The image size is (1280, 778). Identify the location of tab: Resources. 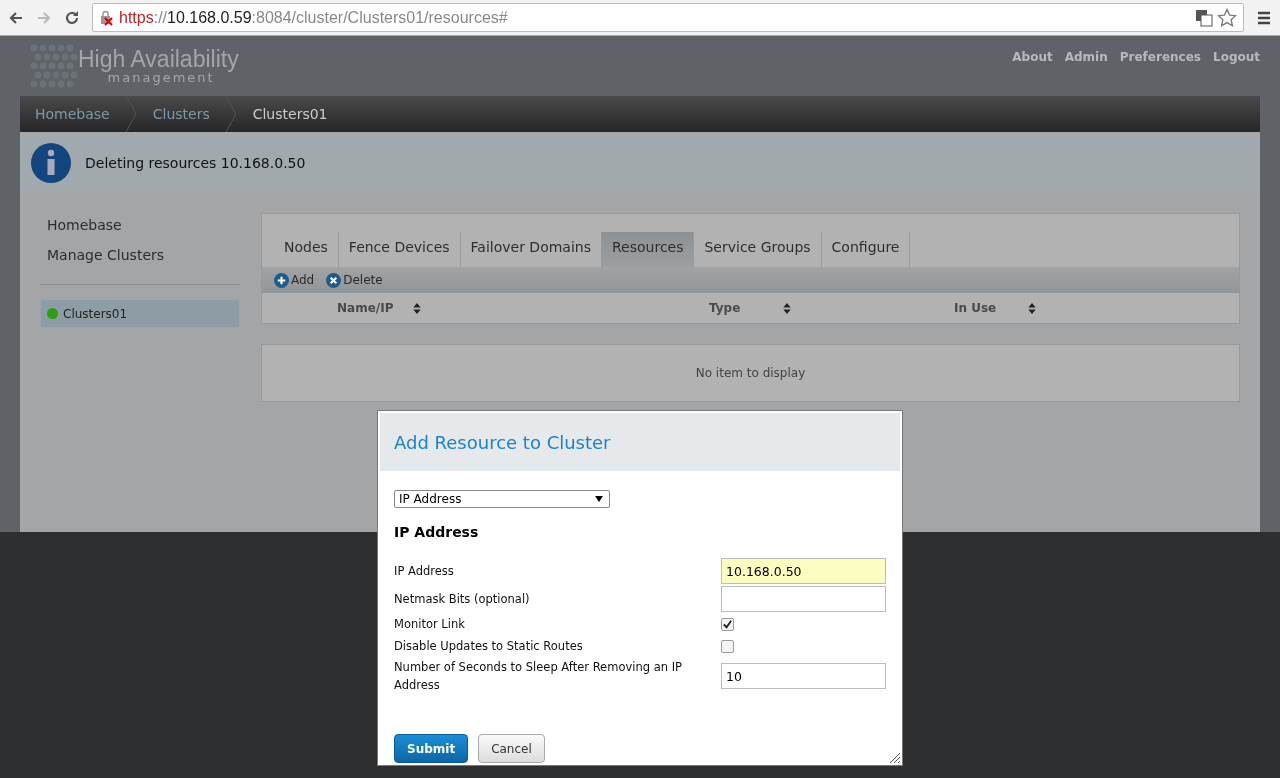
(648, 249).